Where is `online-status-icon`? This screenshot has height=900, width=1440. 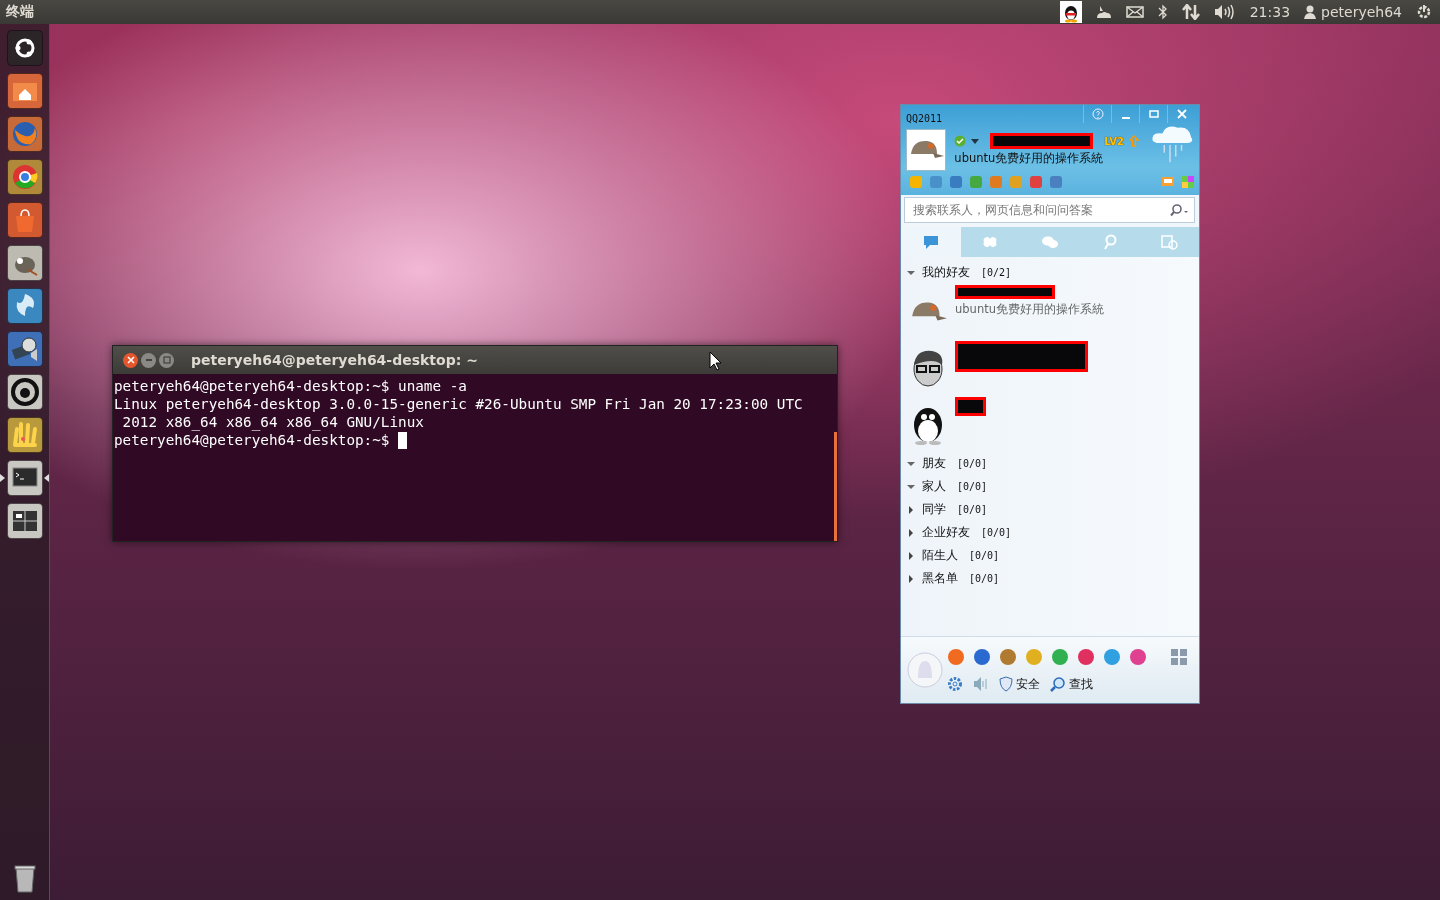
online-status-icon is located at coordinates (960, 141).